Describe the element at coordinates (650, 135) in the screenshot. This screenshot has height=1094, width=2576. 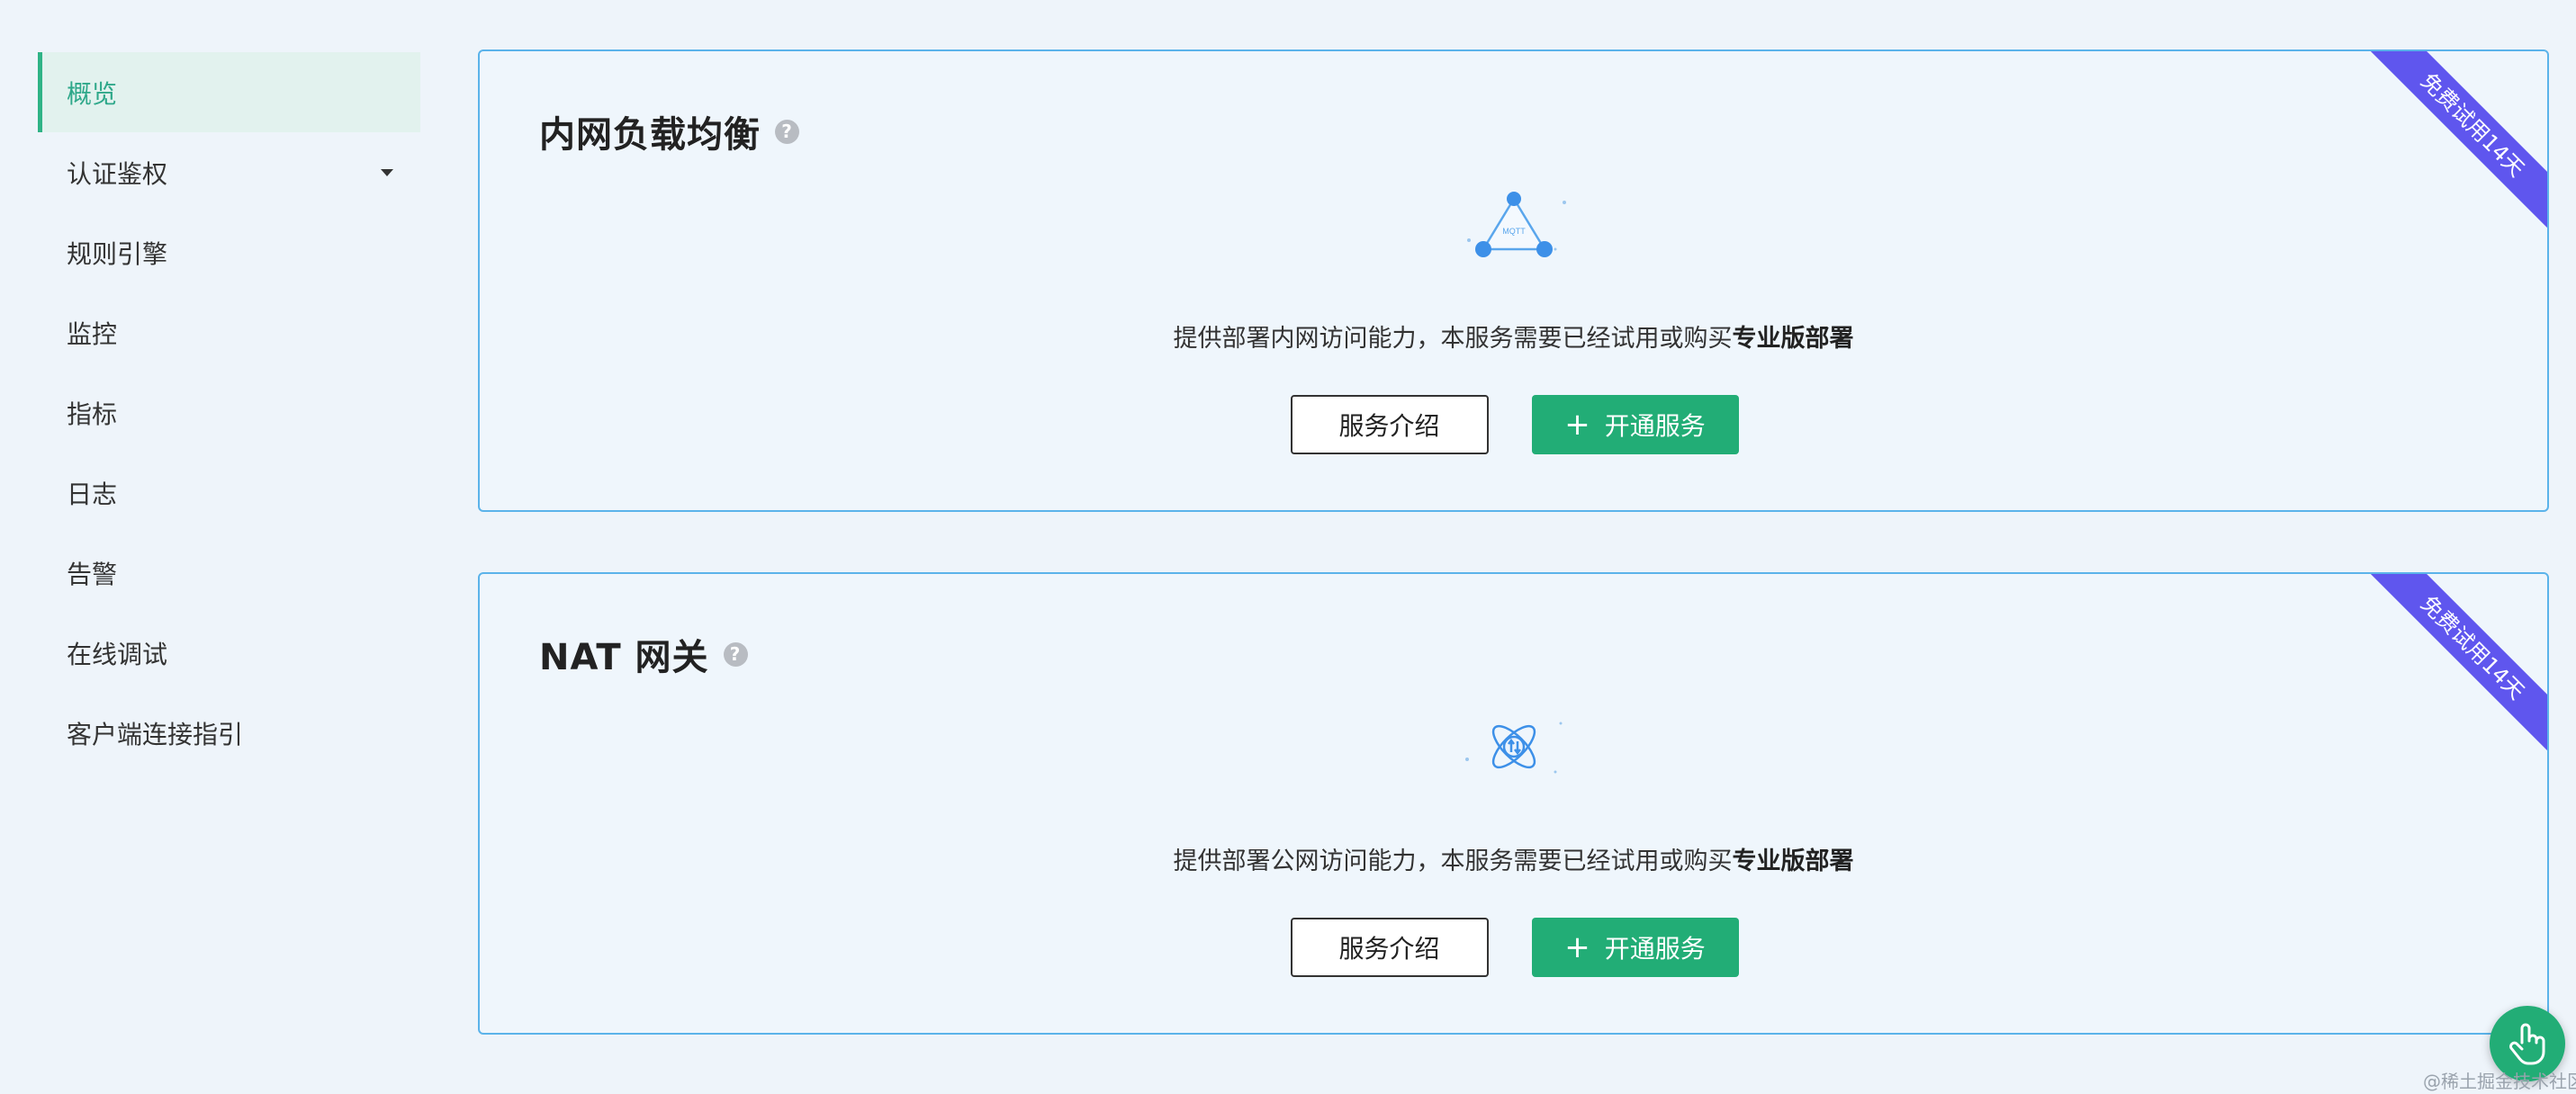
I see `card-title-text: 内网负载均衡` at that location.